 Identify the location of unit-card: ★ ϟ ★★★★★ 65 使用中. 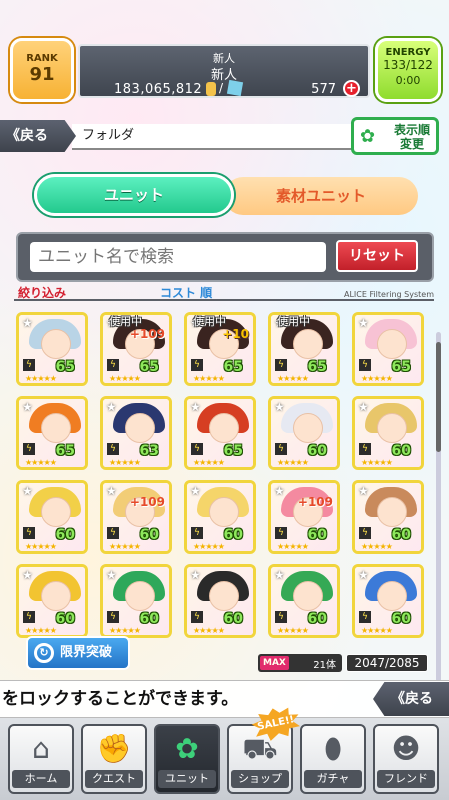
(304, 349).